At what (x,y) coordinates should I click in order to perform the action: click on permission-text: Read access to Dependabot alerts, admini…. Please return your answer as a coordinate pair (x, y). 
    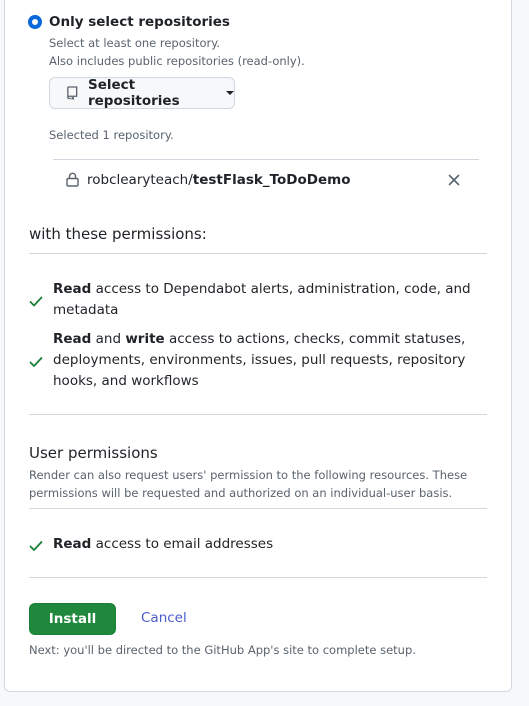
    Looking at the image, I should click on (262, 299).